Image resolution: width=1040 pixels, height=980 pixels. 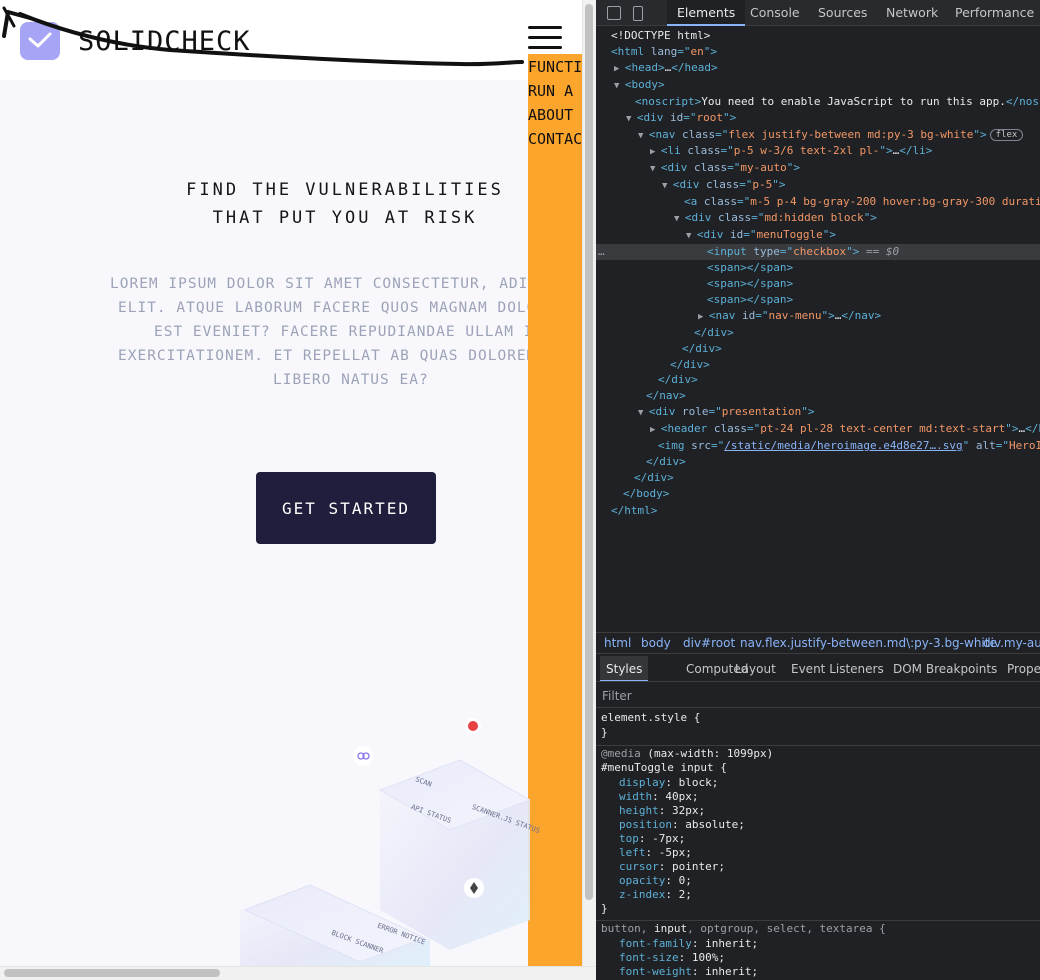 What do you see at coordinates (351, 380) in the screenshot?
I see `hero-text-line: LIBERO NATUS EA?` at bounding box center [351, 380].